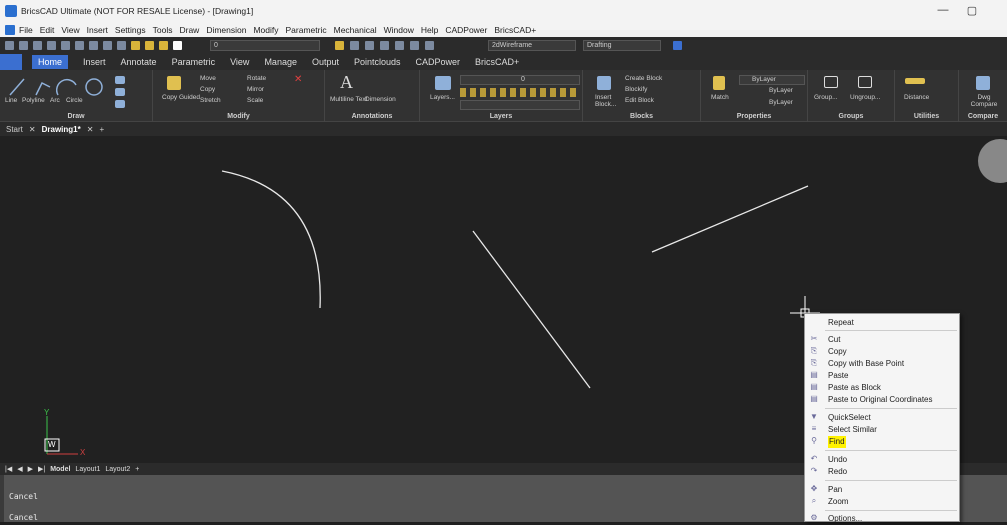  What do you see at coordinates (226, 30) in the screenshot?
I see `menu-dimension: Dimension` at bounding box center [226, 30].